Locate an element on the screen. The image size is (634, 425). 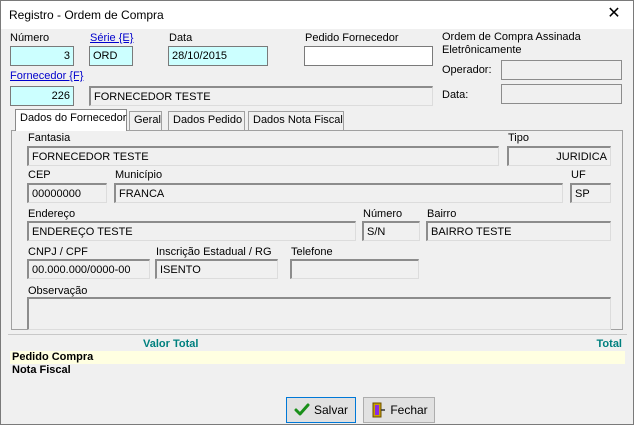
fantasia-field: FORNECEDOR TESTE is located at coordinates (263, 156).